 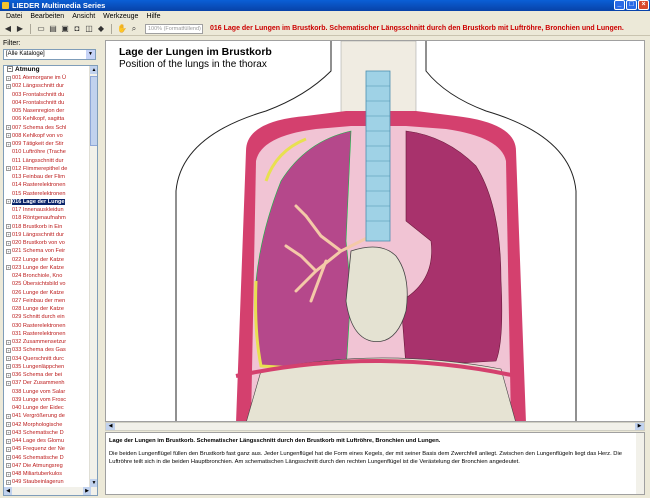 What do you see at coordinates (41, 29) in the screenshot?
I see `open-icon: ▭` at bounding box center [41, 29].